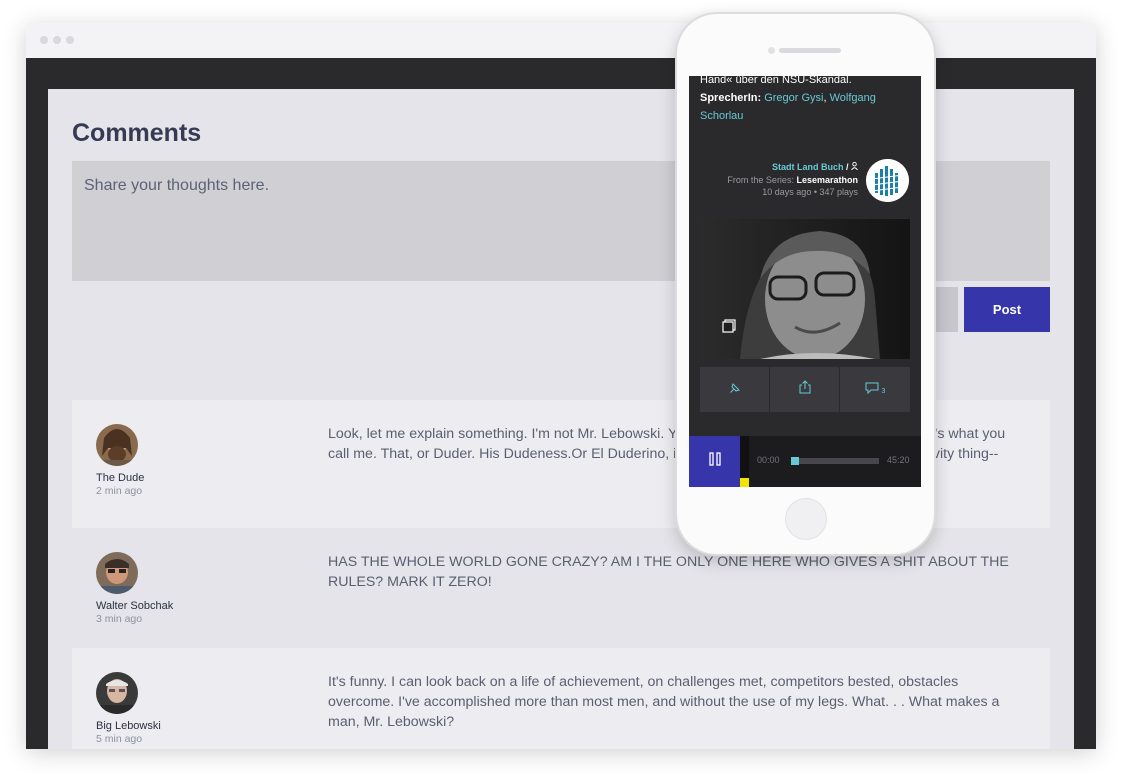 Image resolution: width=1122 pixels, height=778 pixels. What do you see at coordinates (1007, 309) in the screenshot?
I see `post-button: Post` at bounding box center [1007, 309].